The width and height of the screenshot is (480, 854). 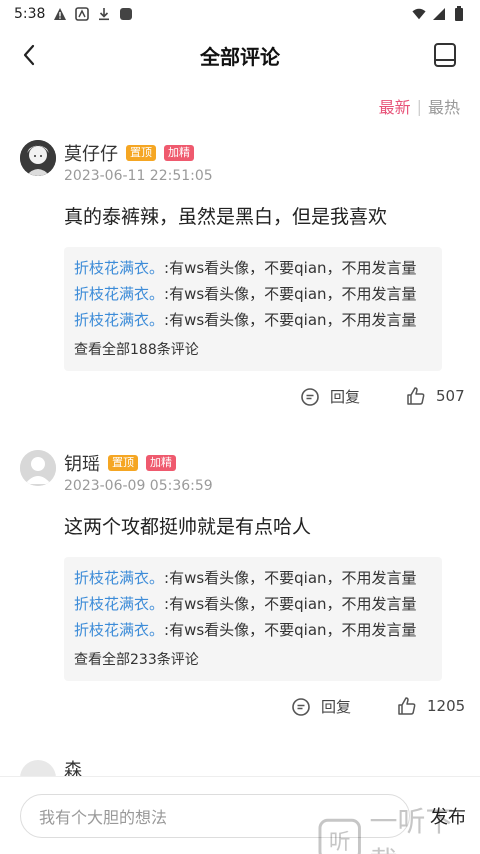 What do you see at coordinates (419, 14) in the screenshot?
I see `wifi-icon` at bounding box center [419, 14].